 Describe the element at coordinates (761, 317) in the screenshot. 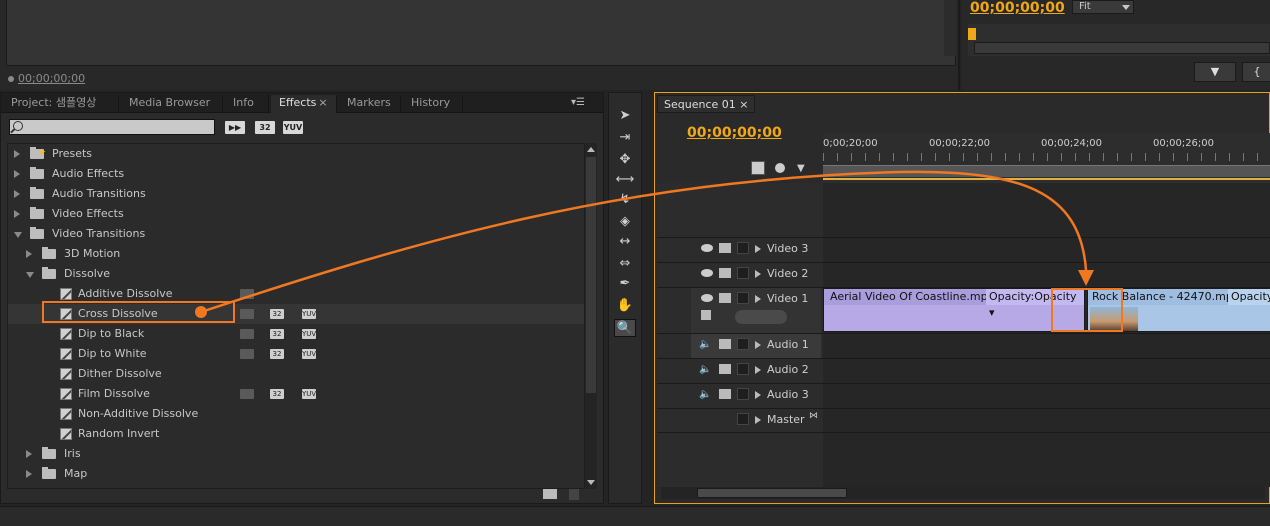

I see `keyframe-nav` at that location.